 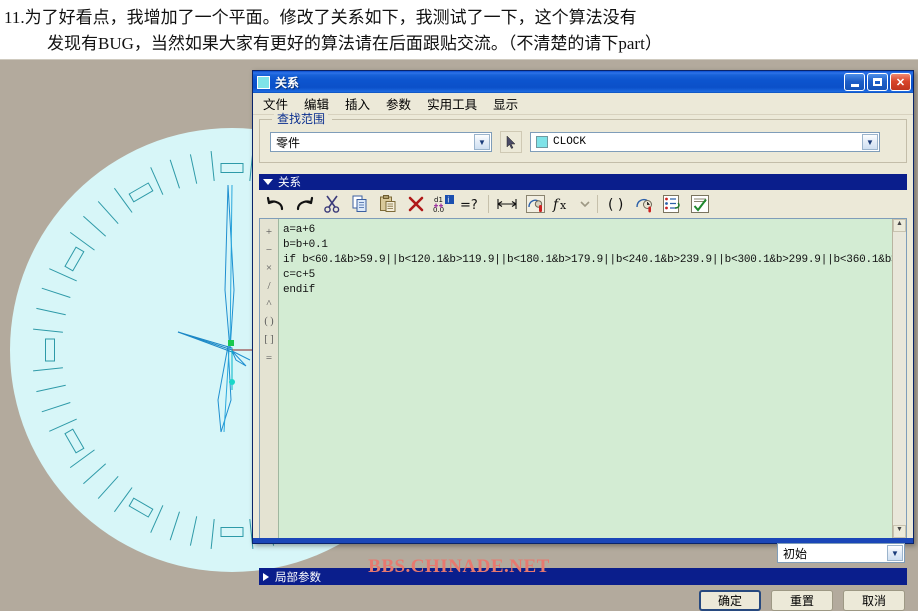 I want to click on dialog-footer: 确定 重置 取消, so click(x=802, y=600).